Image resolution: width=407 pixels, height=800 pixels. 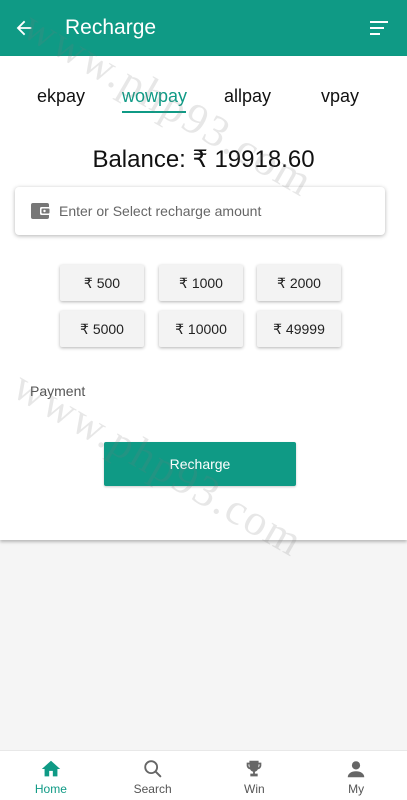 What do you see at coordinates (41, 211) in the screenshot?
I see `wallet-icon` at bounding box center [41, 211].